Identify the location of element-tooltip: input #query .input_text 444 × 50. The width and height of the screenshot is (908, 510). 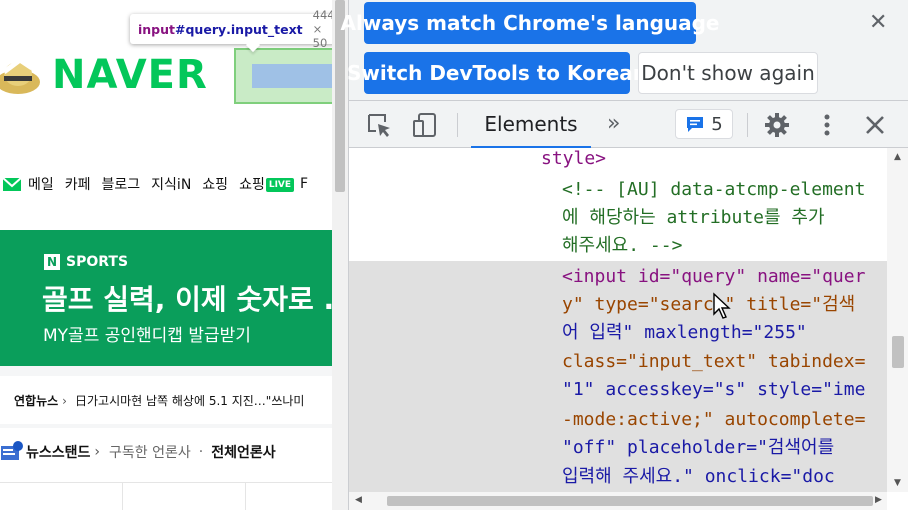
(231, 29).